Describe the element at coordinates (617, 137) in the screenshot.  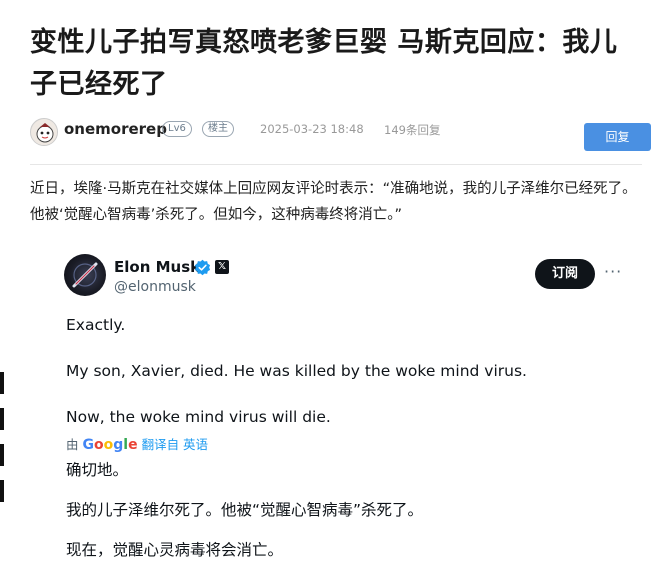
I see `reply-button: 回复` at that location.